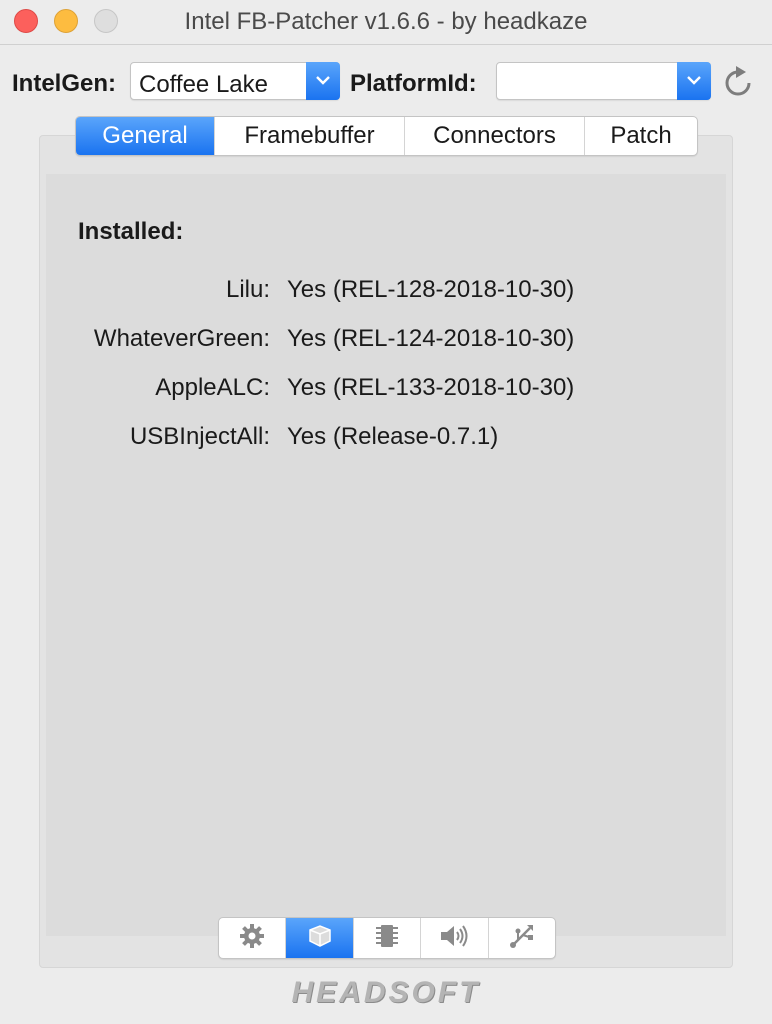 The width and height of the screenshot is (772, 1024). Describe the element at coordinates (203, 84) in the screenshot. I see `intelgen-value: Coffee Lake` at that location.